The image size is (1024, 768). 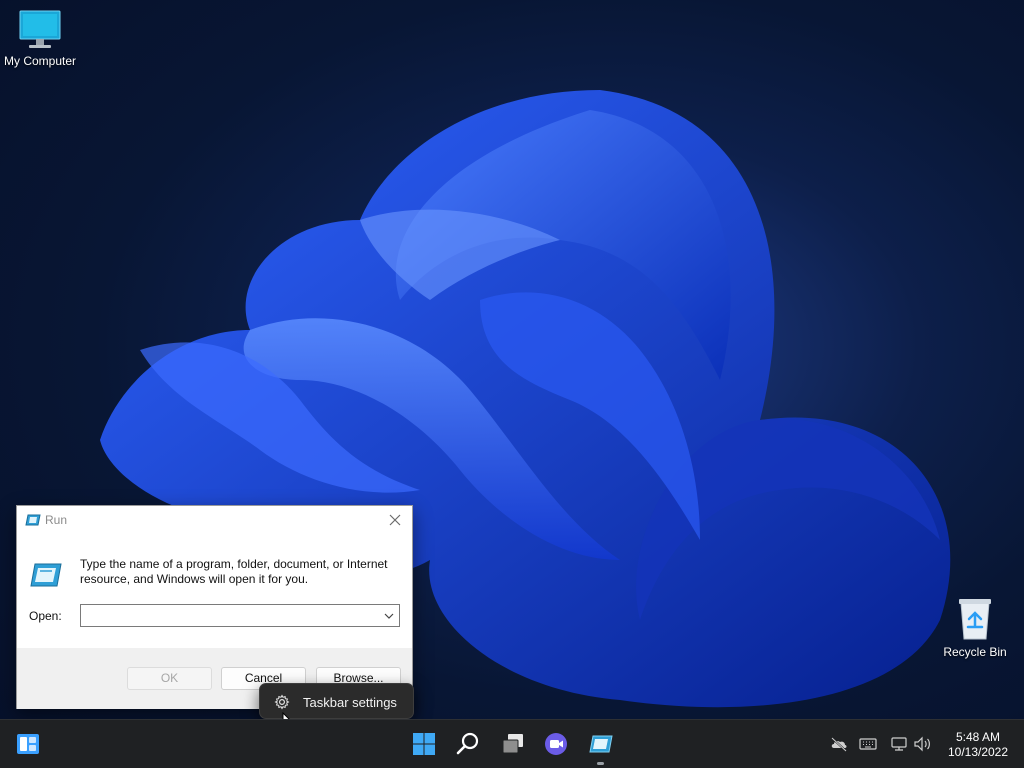 What do you see at coordinates (868, 744) in the screenshot?
I see `keyboard-icon` at bounding box center [868, 744].